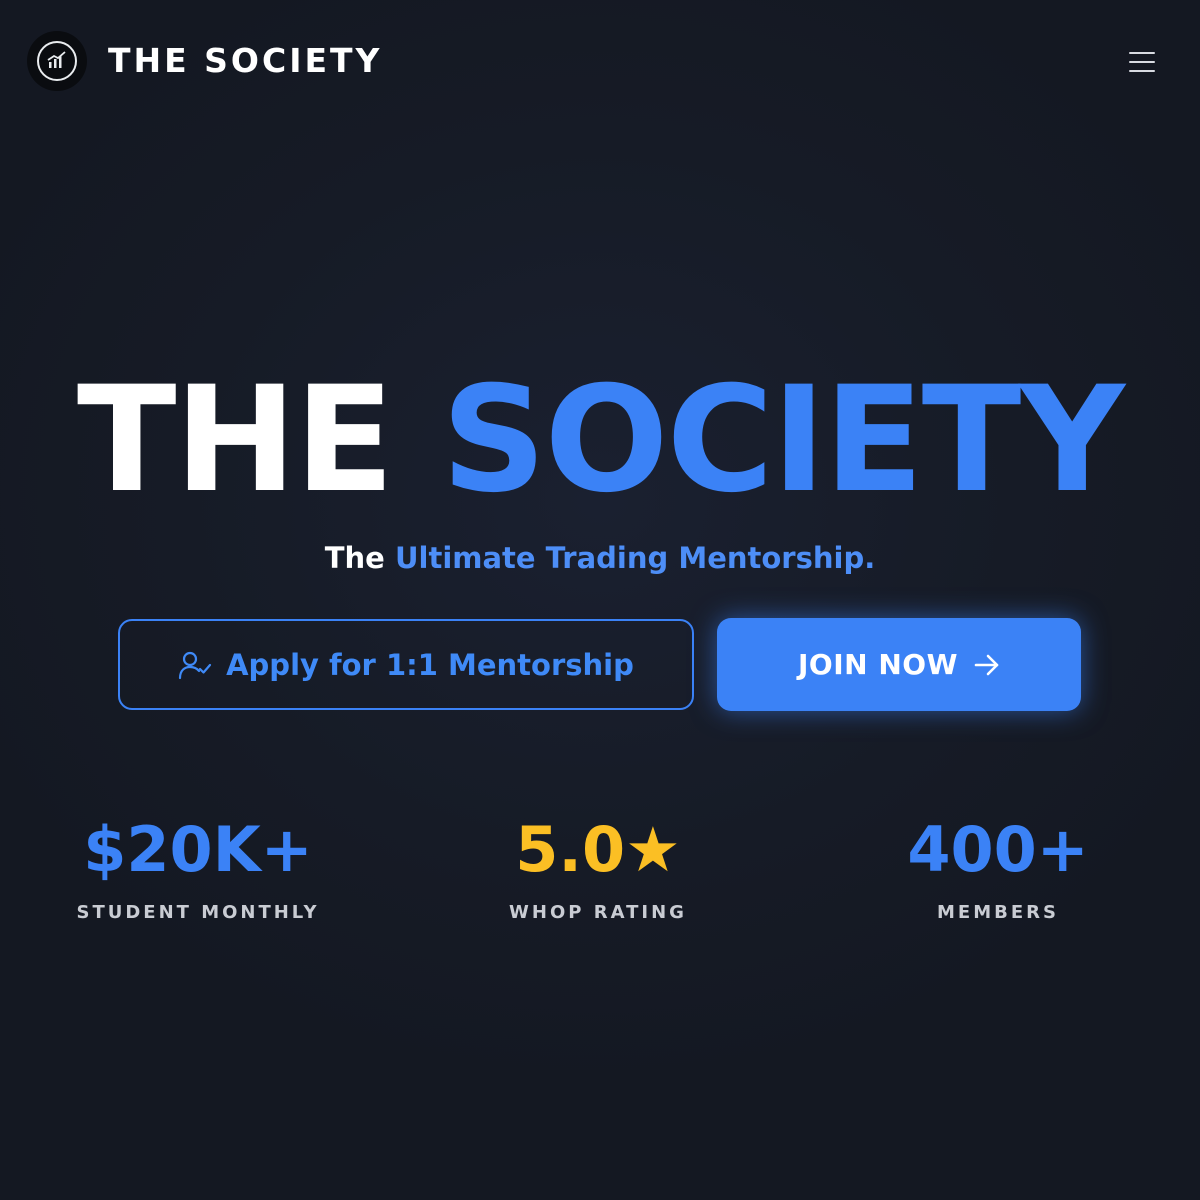  I want to click on star-icon: ★, so click(653, 849).